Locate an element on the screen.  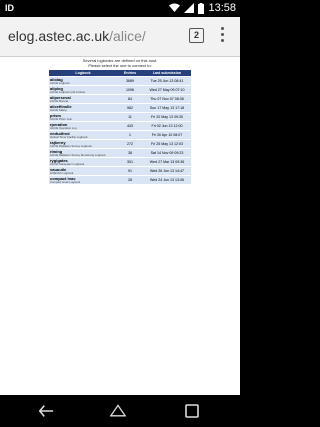
logbook-cell: rperation ALICE Operation Log is located at coordinates (83, 126).